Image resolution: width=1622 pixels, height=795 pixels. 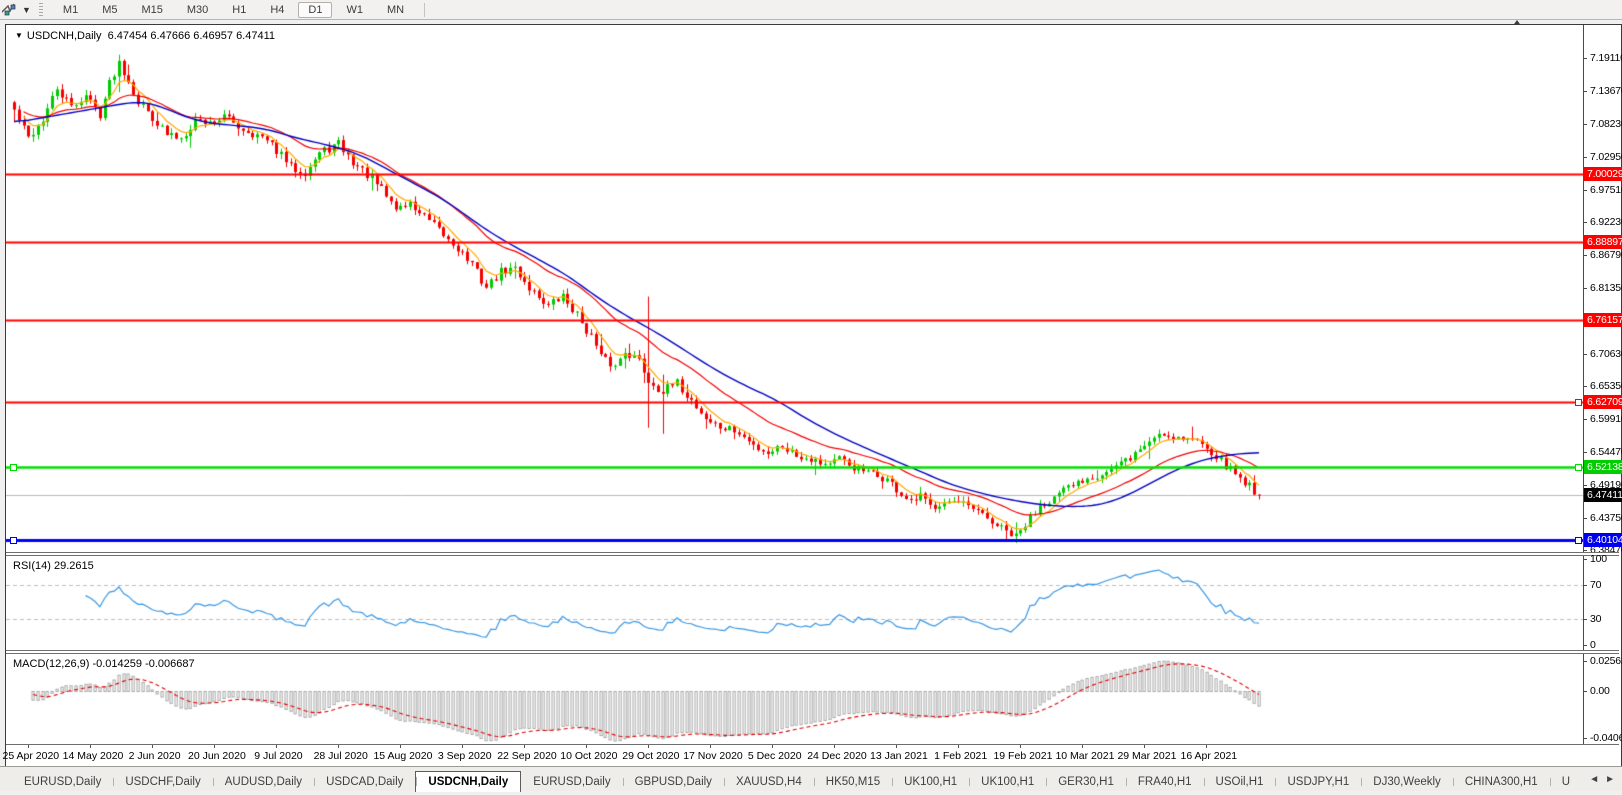 I want to click on timeframe-button-h4: H4, so click(x=277, y=10).